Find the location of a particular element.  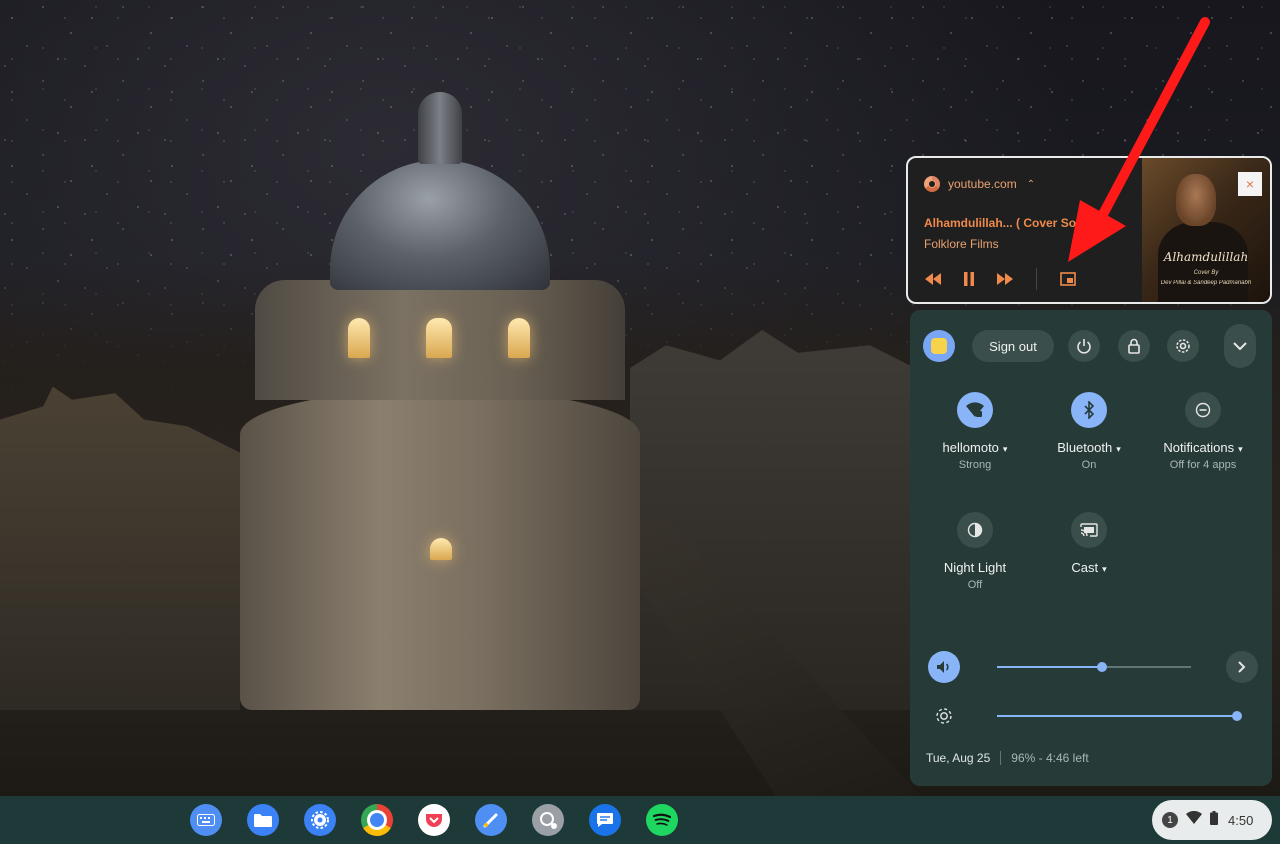

status-area: 1 4:50 is located at coordinates (1212, 820).